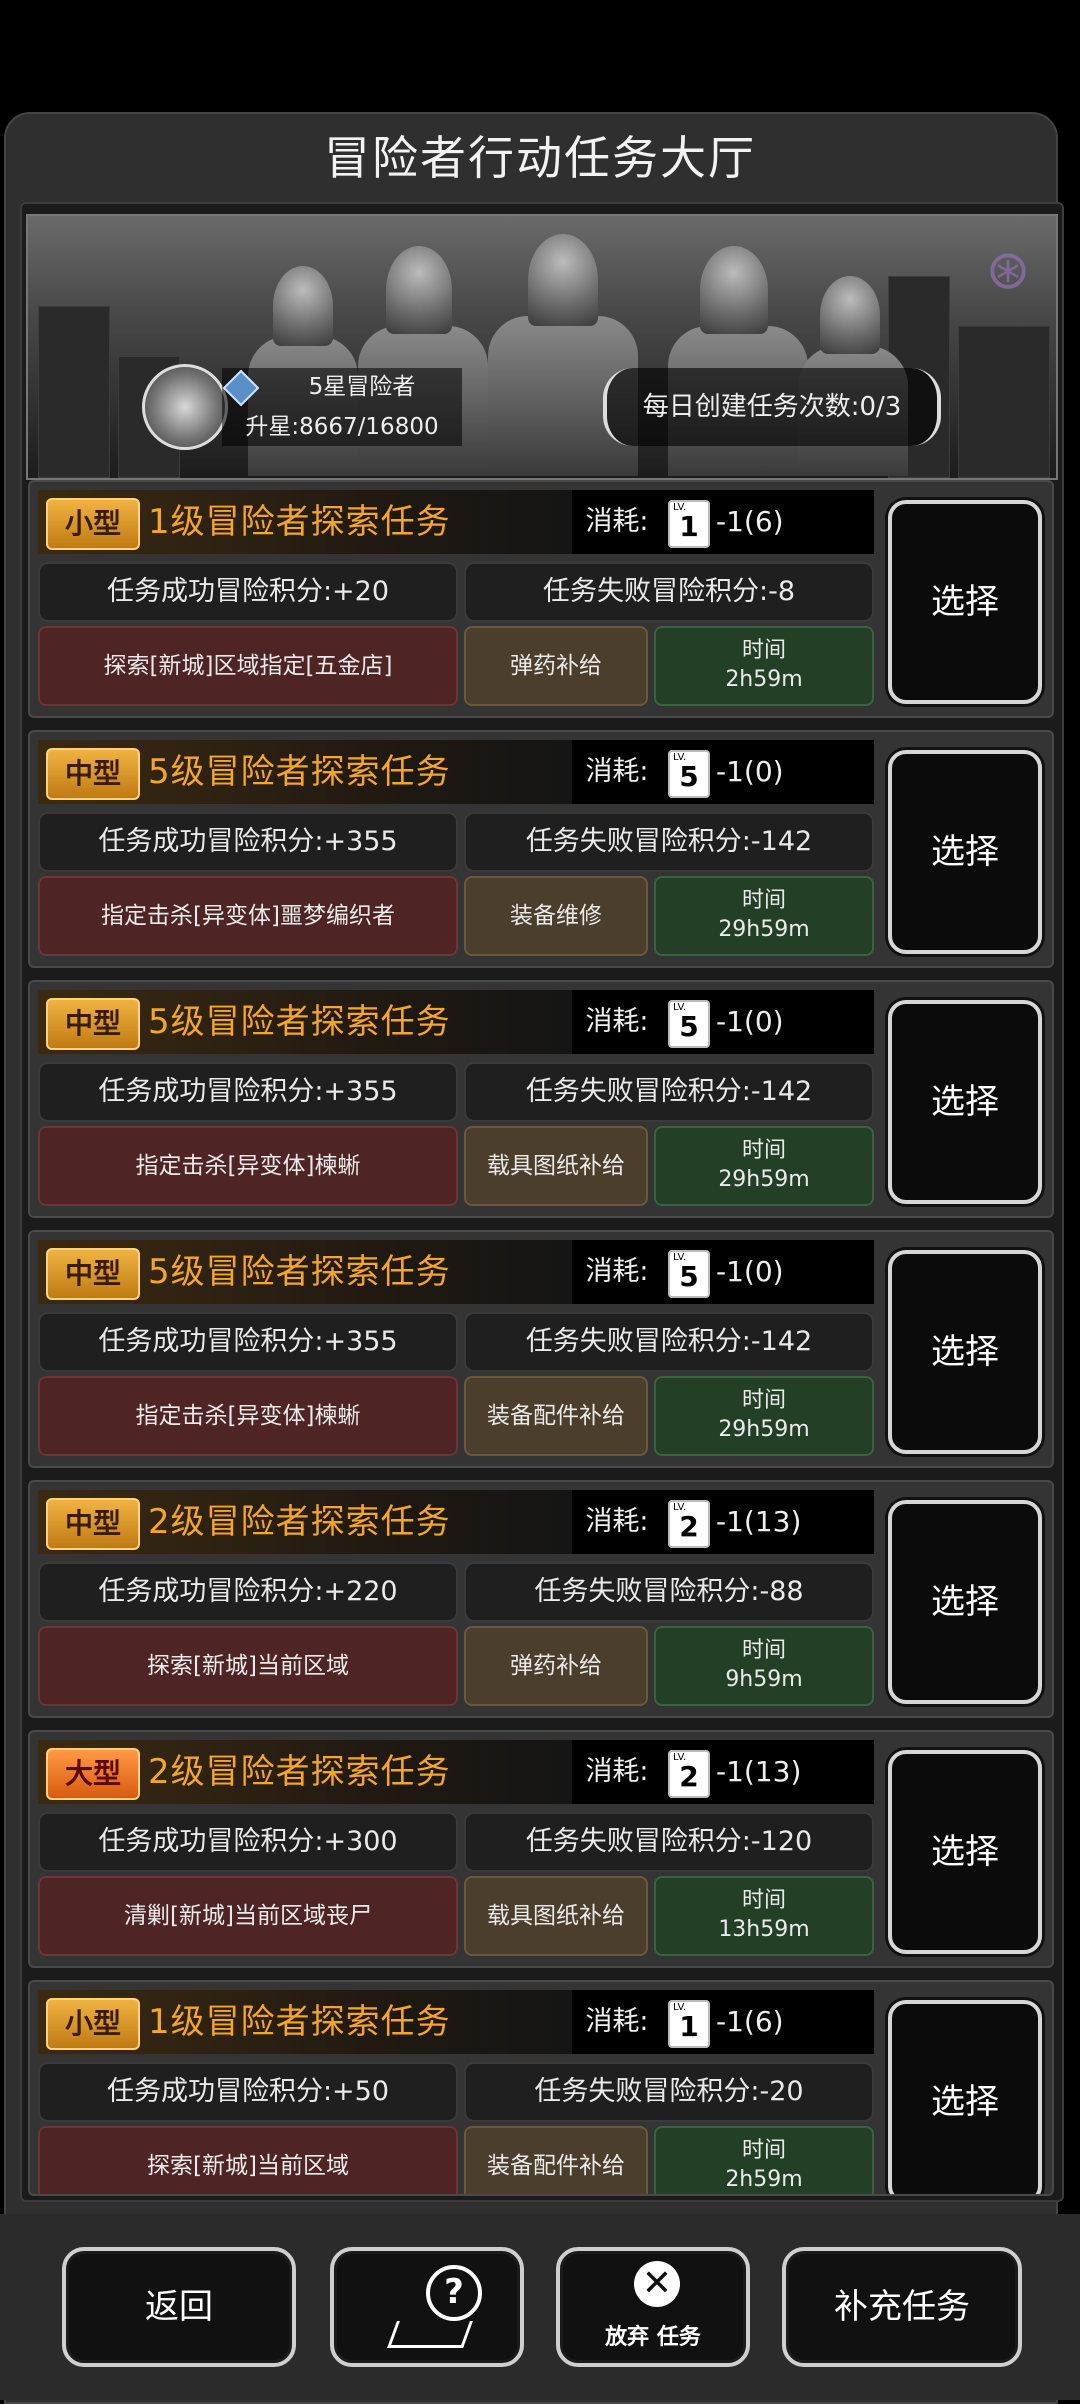  Describe the element at coordinates (362, 387) in the screenshot. I see `rank-name: 5星冒险者` at that location.